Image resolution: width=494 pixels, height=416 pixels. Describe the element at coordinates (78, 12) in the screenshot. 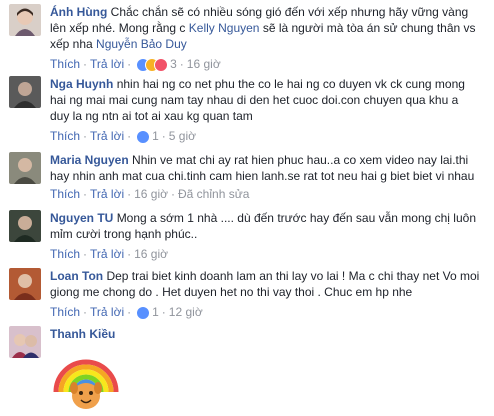

I see `comment-author: Ánh Hùng` at that location.